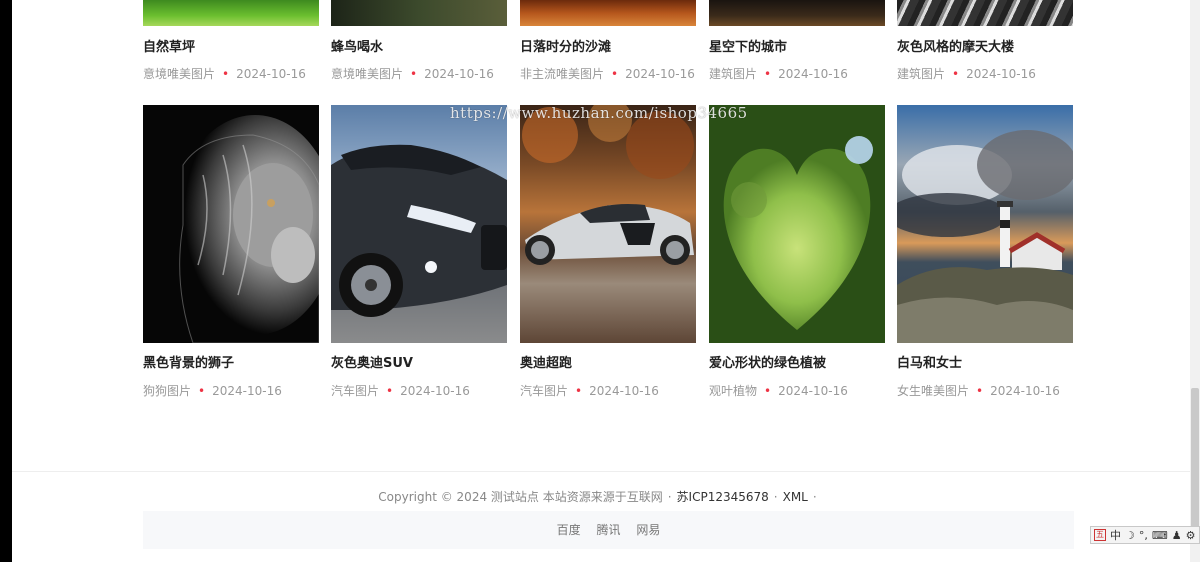 The image size is (1200, 562). I want to click on friend-link-netease: 网易, so click(648, 530).